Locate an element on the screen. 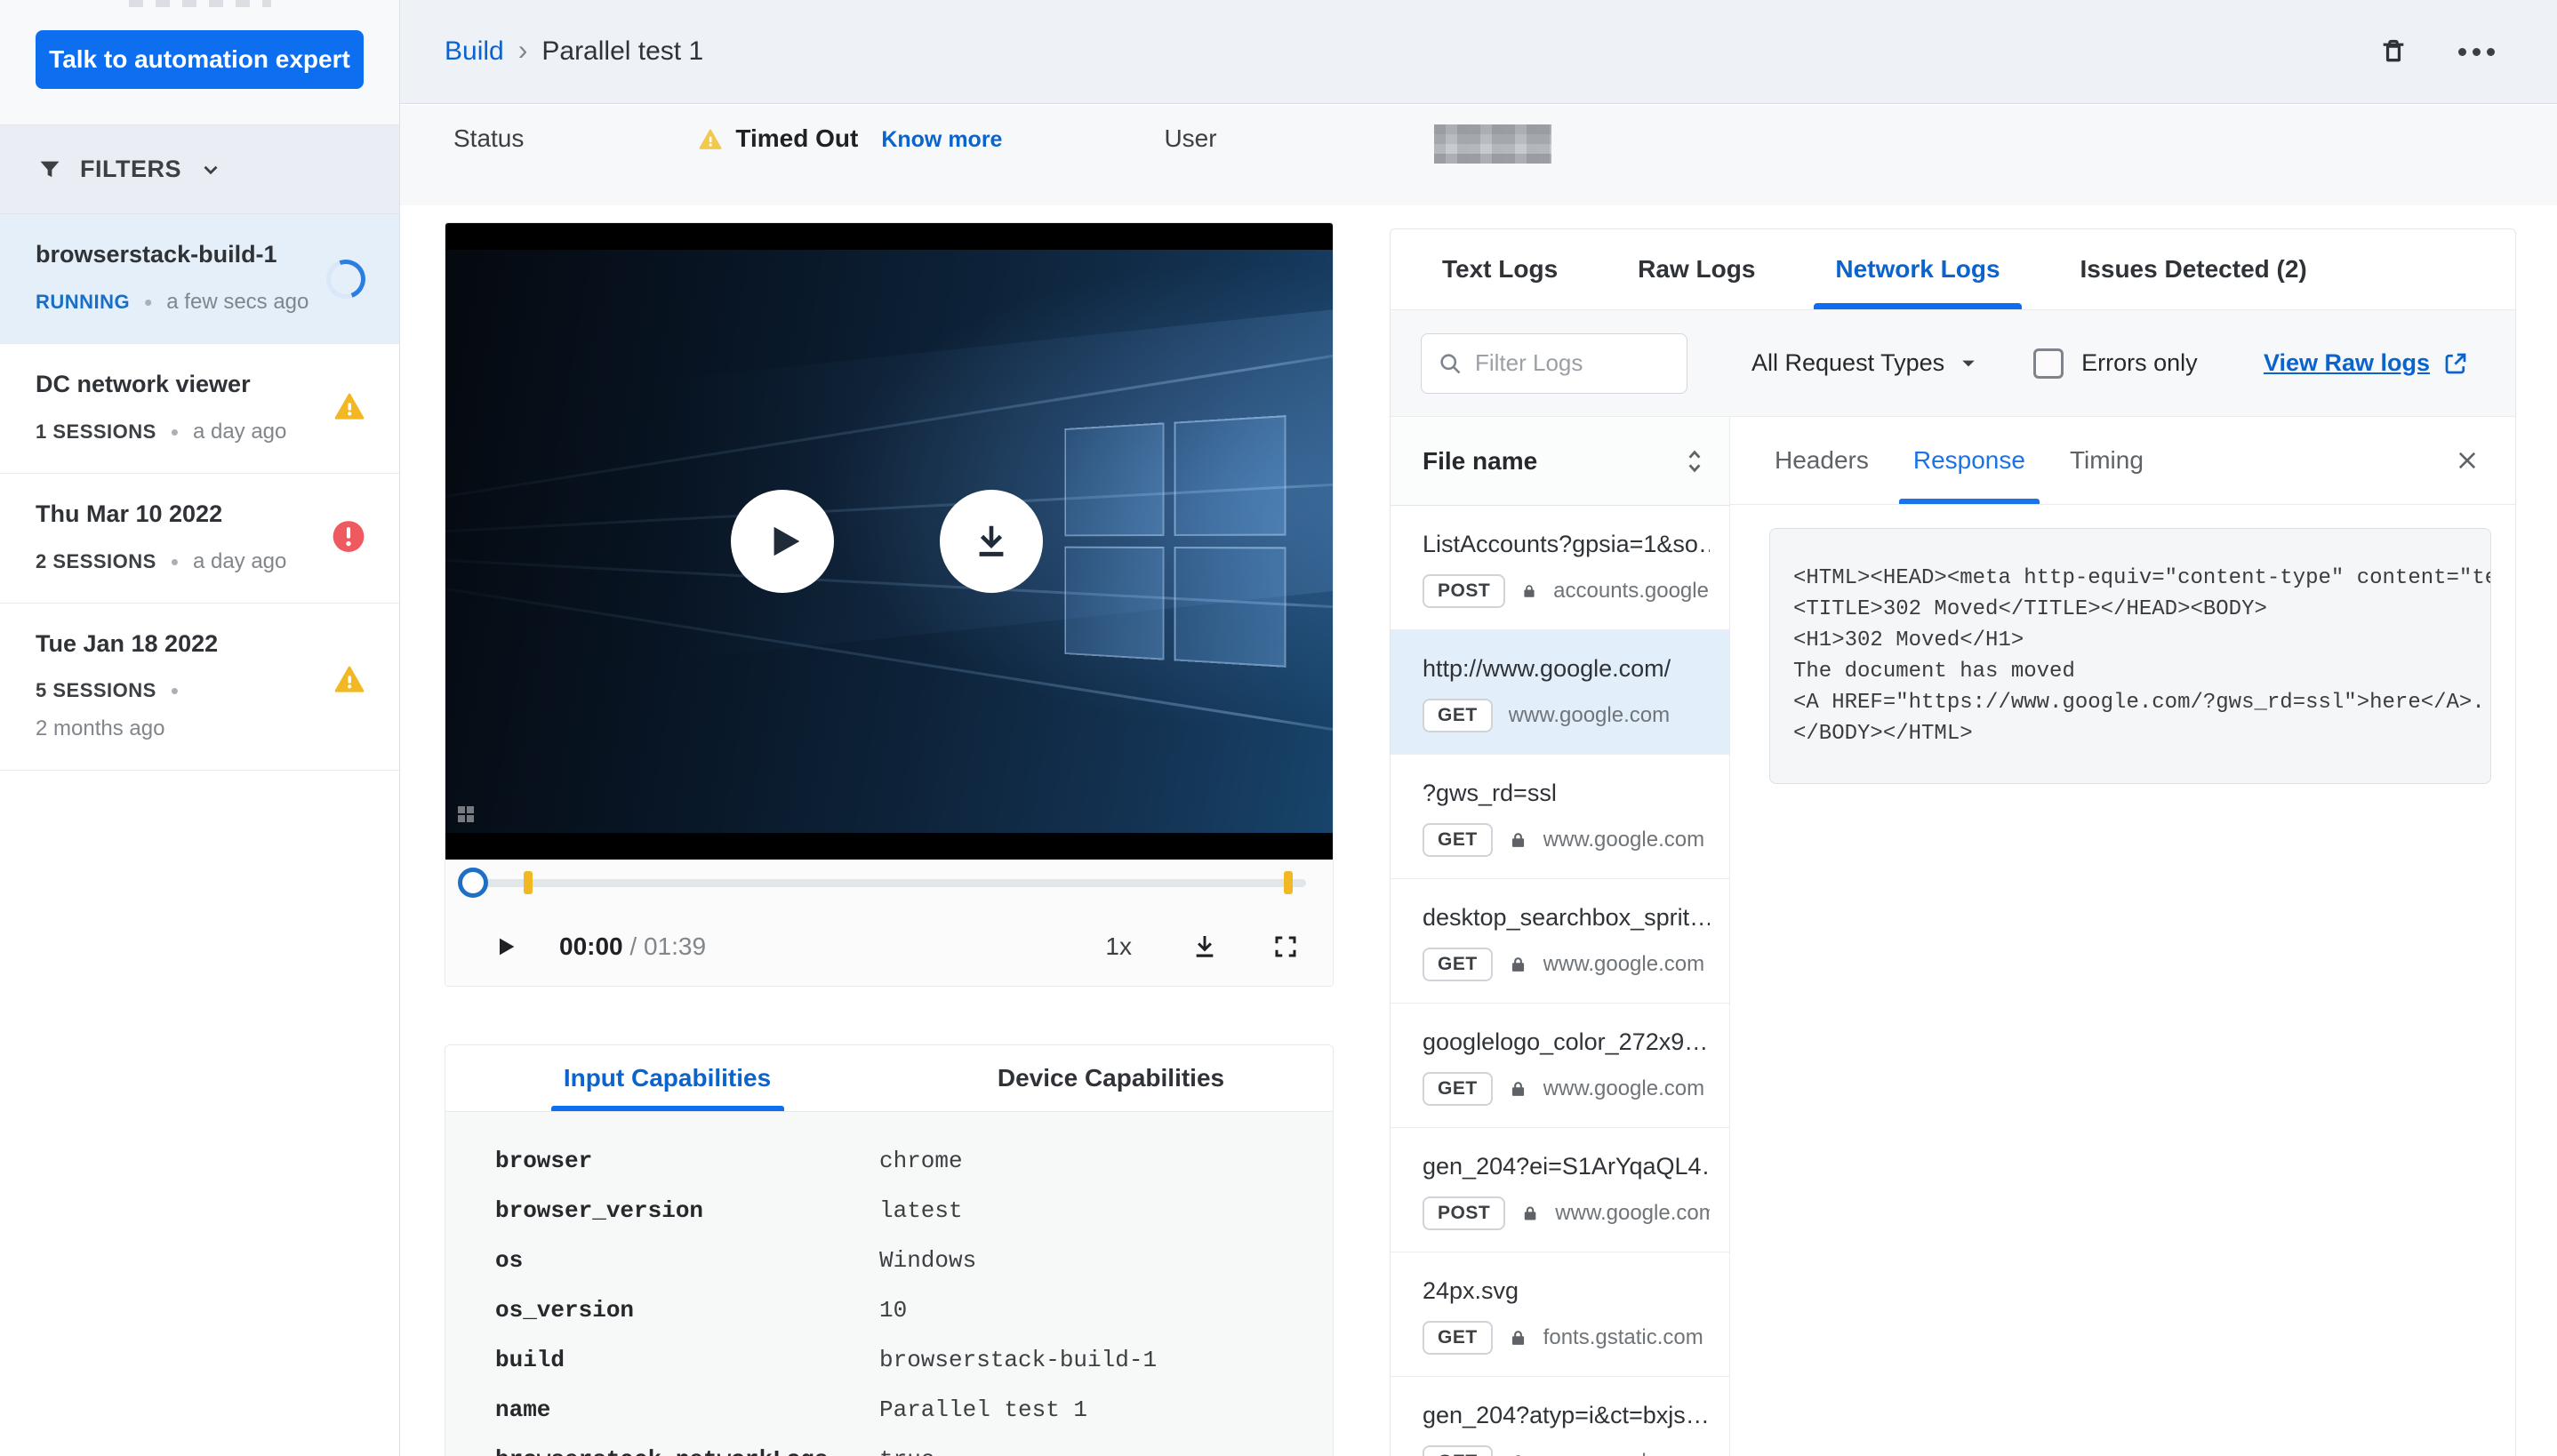  build-item-thu-mar-10-2022: Thu Mar 10 2022 2 SESSIONS • a day ago is located at coordinates (199, 539).